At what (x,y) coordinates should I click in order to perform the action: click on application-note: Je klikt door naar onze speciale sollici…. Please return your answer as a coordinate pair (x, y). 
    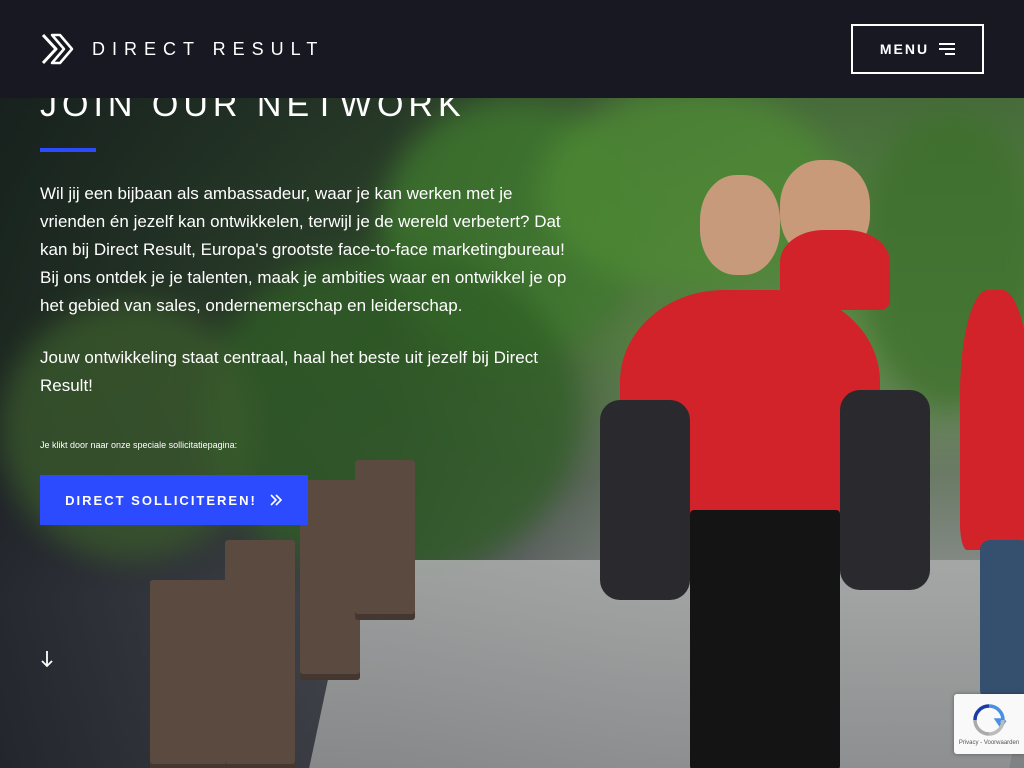
    Looking at the image, I should click on (139, 445).